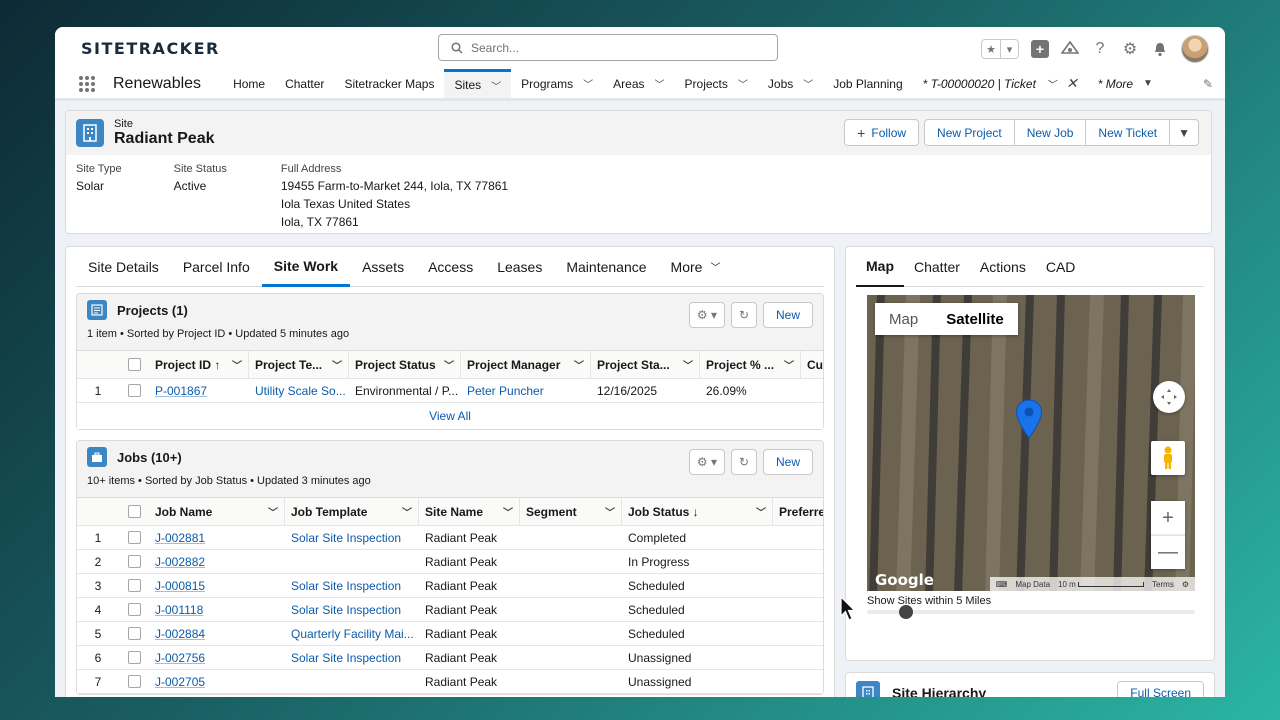 This screenshot has height=720, width=1280. I want to click on view-all-link: View All, so click(450, 416).